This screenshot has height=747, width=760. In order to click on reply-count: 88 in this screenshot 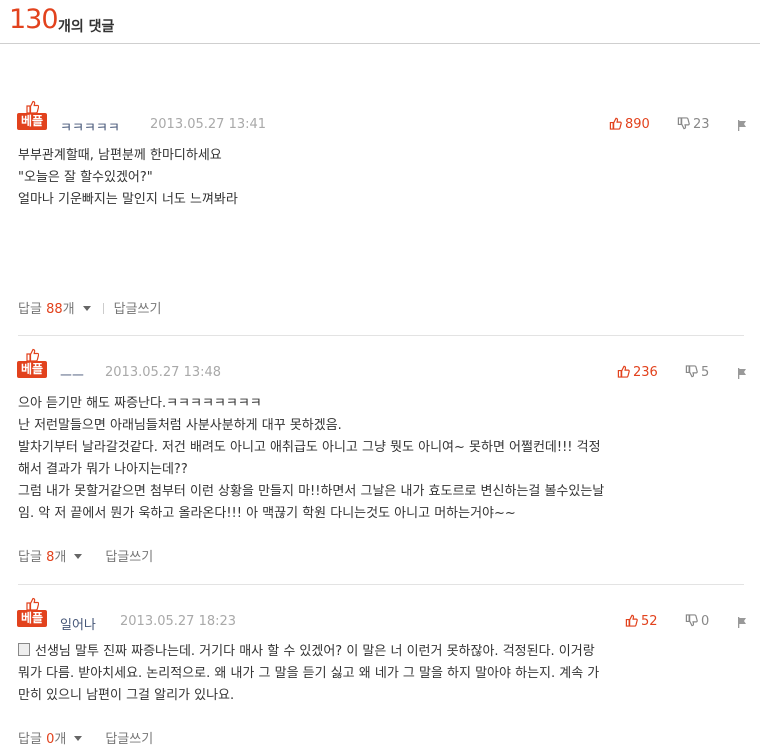, I will do `click(54, 309)`.